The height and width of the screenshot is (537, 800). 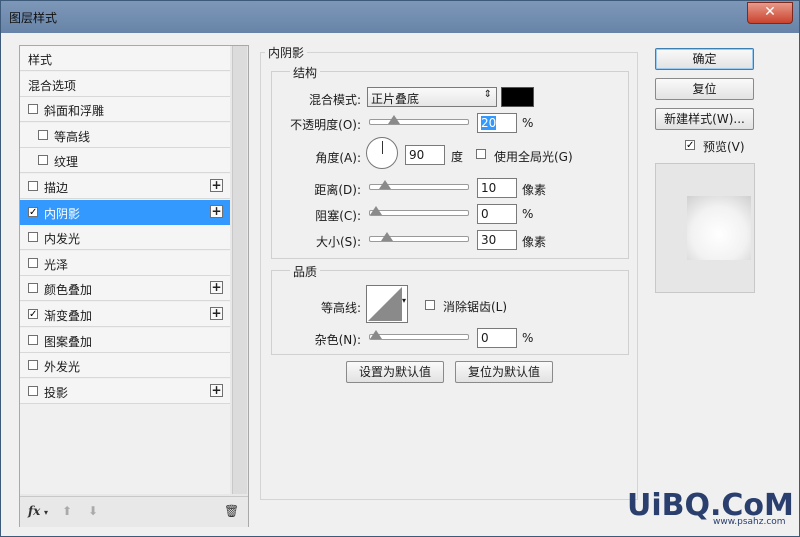 What do you see at coordinates (749, 522) in the screenshot?
I see `watermark-subtext: www.psahz.com` at bounding box center [749, 522].